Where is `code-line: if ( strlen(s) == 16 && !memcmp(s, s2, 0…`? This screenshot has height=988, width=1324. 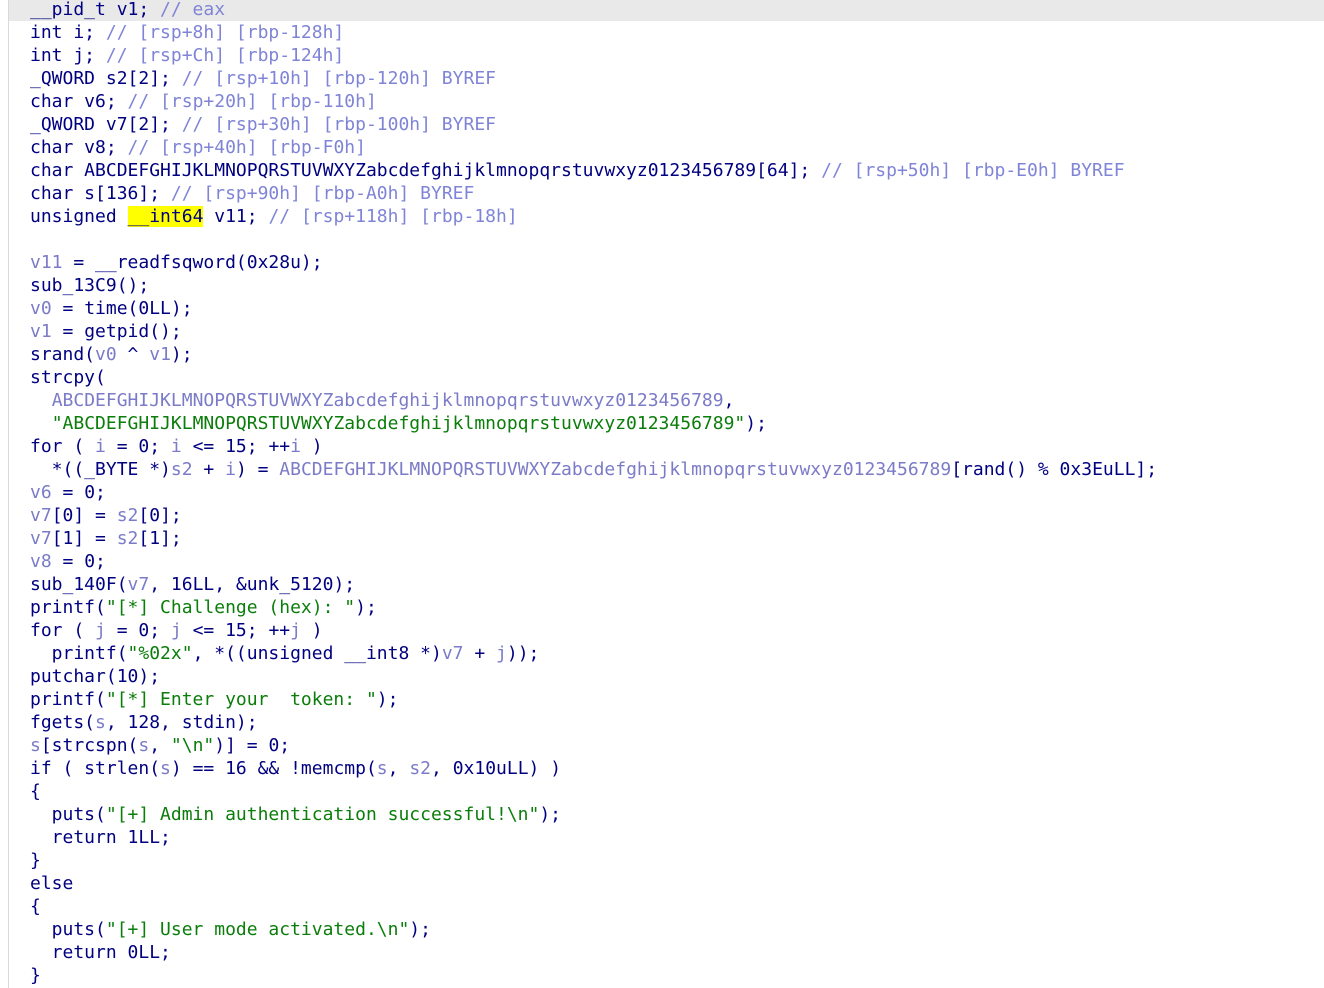
code-line: if ( strlen(s) == 16 && !memcmp(s, s2, 0… is located at coordinates (295, 768).